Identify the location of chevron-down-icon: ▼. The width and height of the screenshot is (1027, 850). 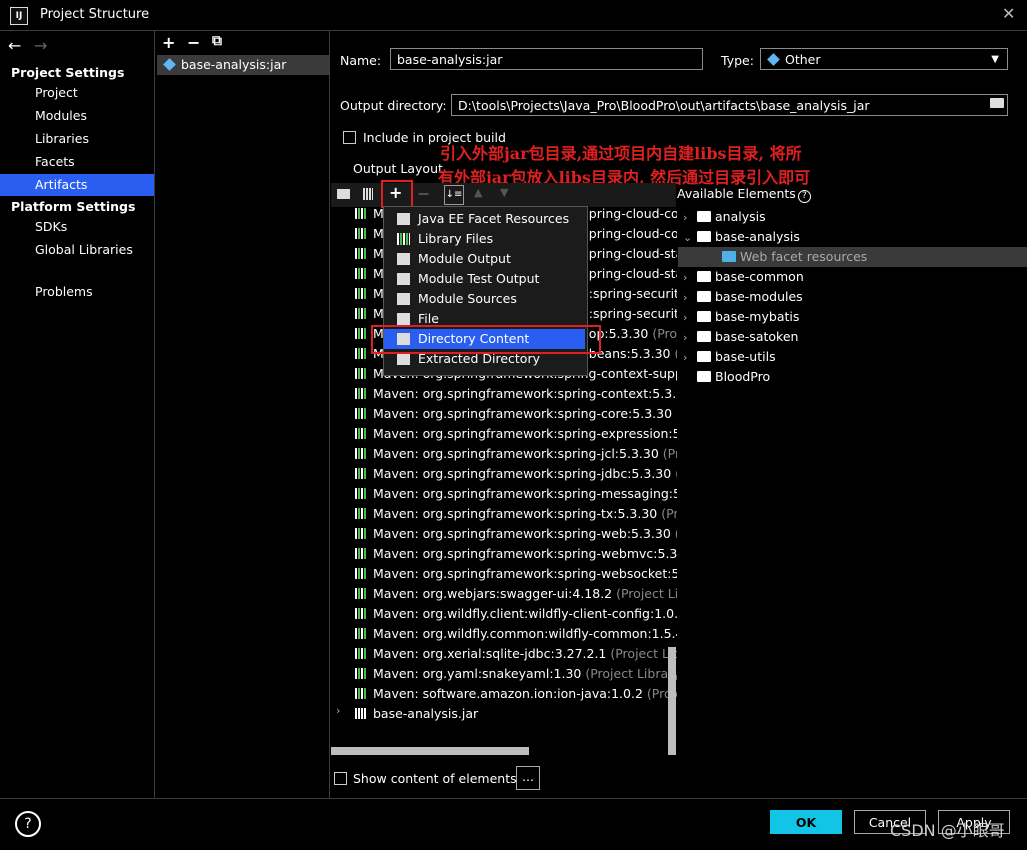
(995, 59).